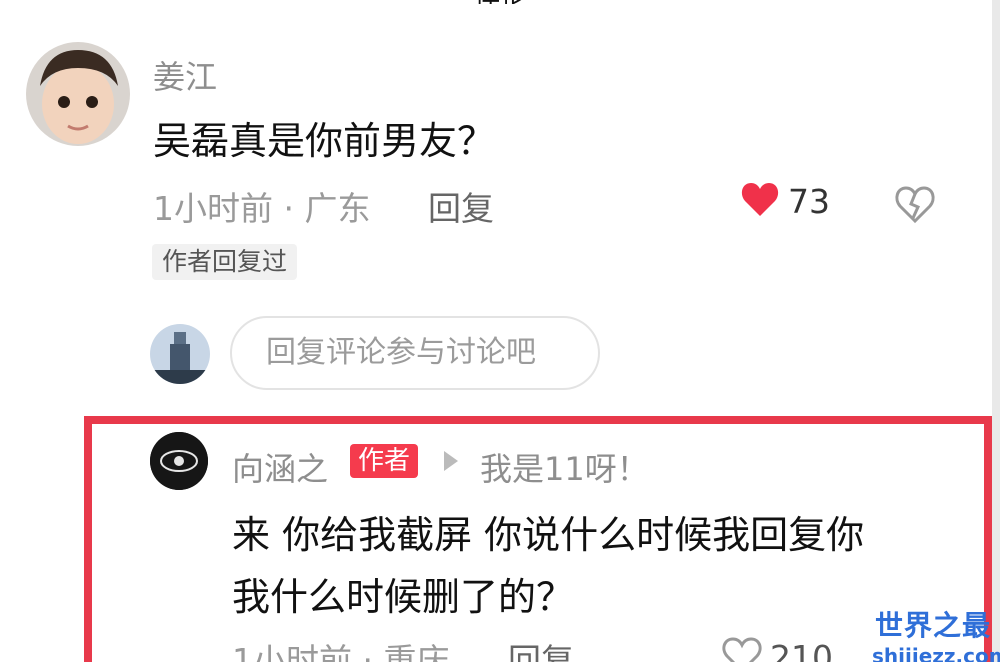 This screenshot has width=1000, height=662. Describe the element at coordinates (742, 649) in the screenshot. I see `heart-outline-icon` at that location.